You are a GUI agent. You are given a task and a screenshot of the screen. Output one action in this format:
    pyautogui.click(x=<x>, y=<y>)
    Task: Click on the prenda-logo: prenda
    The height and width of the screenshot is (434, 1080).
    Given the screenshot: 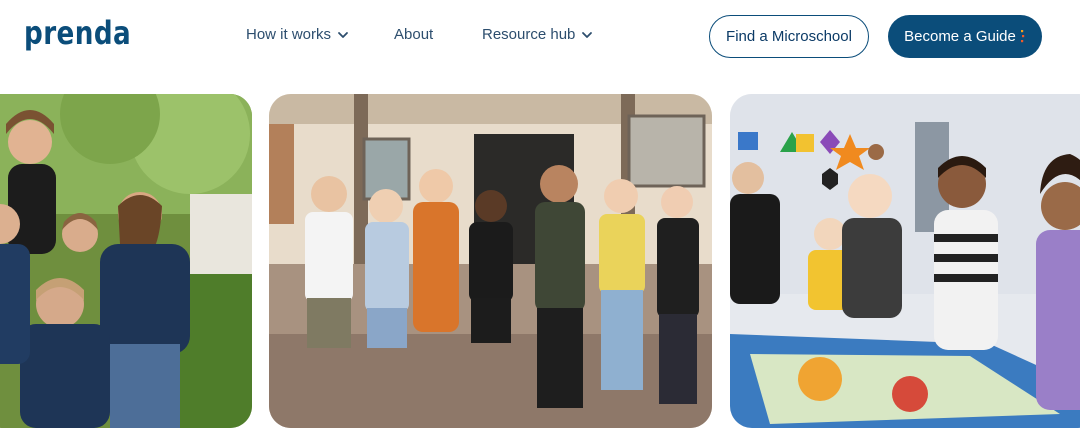 What is the action you would take?
    pyautogui.click(x=77, y=33)
    